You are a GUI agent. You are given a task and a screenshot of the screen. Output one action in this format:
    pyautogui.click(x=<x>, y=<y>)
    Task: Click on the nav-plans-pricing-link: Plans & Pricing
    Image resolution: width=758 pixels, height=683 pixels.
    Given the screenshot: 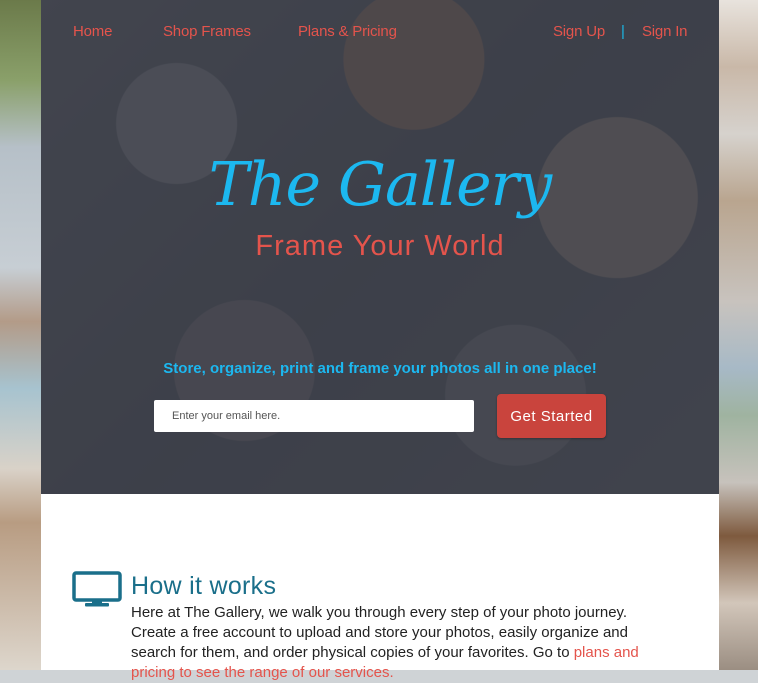 What is the action you would take?
    pyautogui.click(x=347, y=31)
    